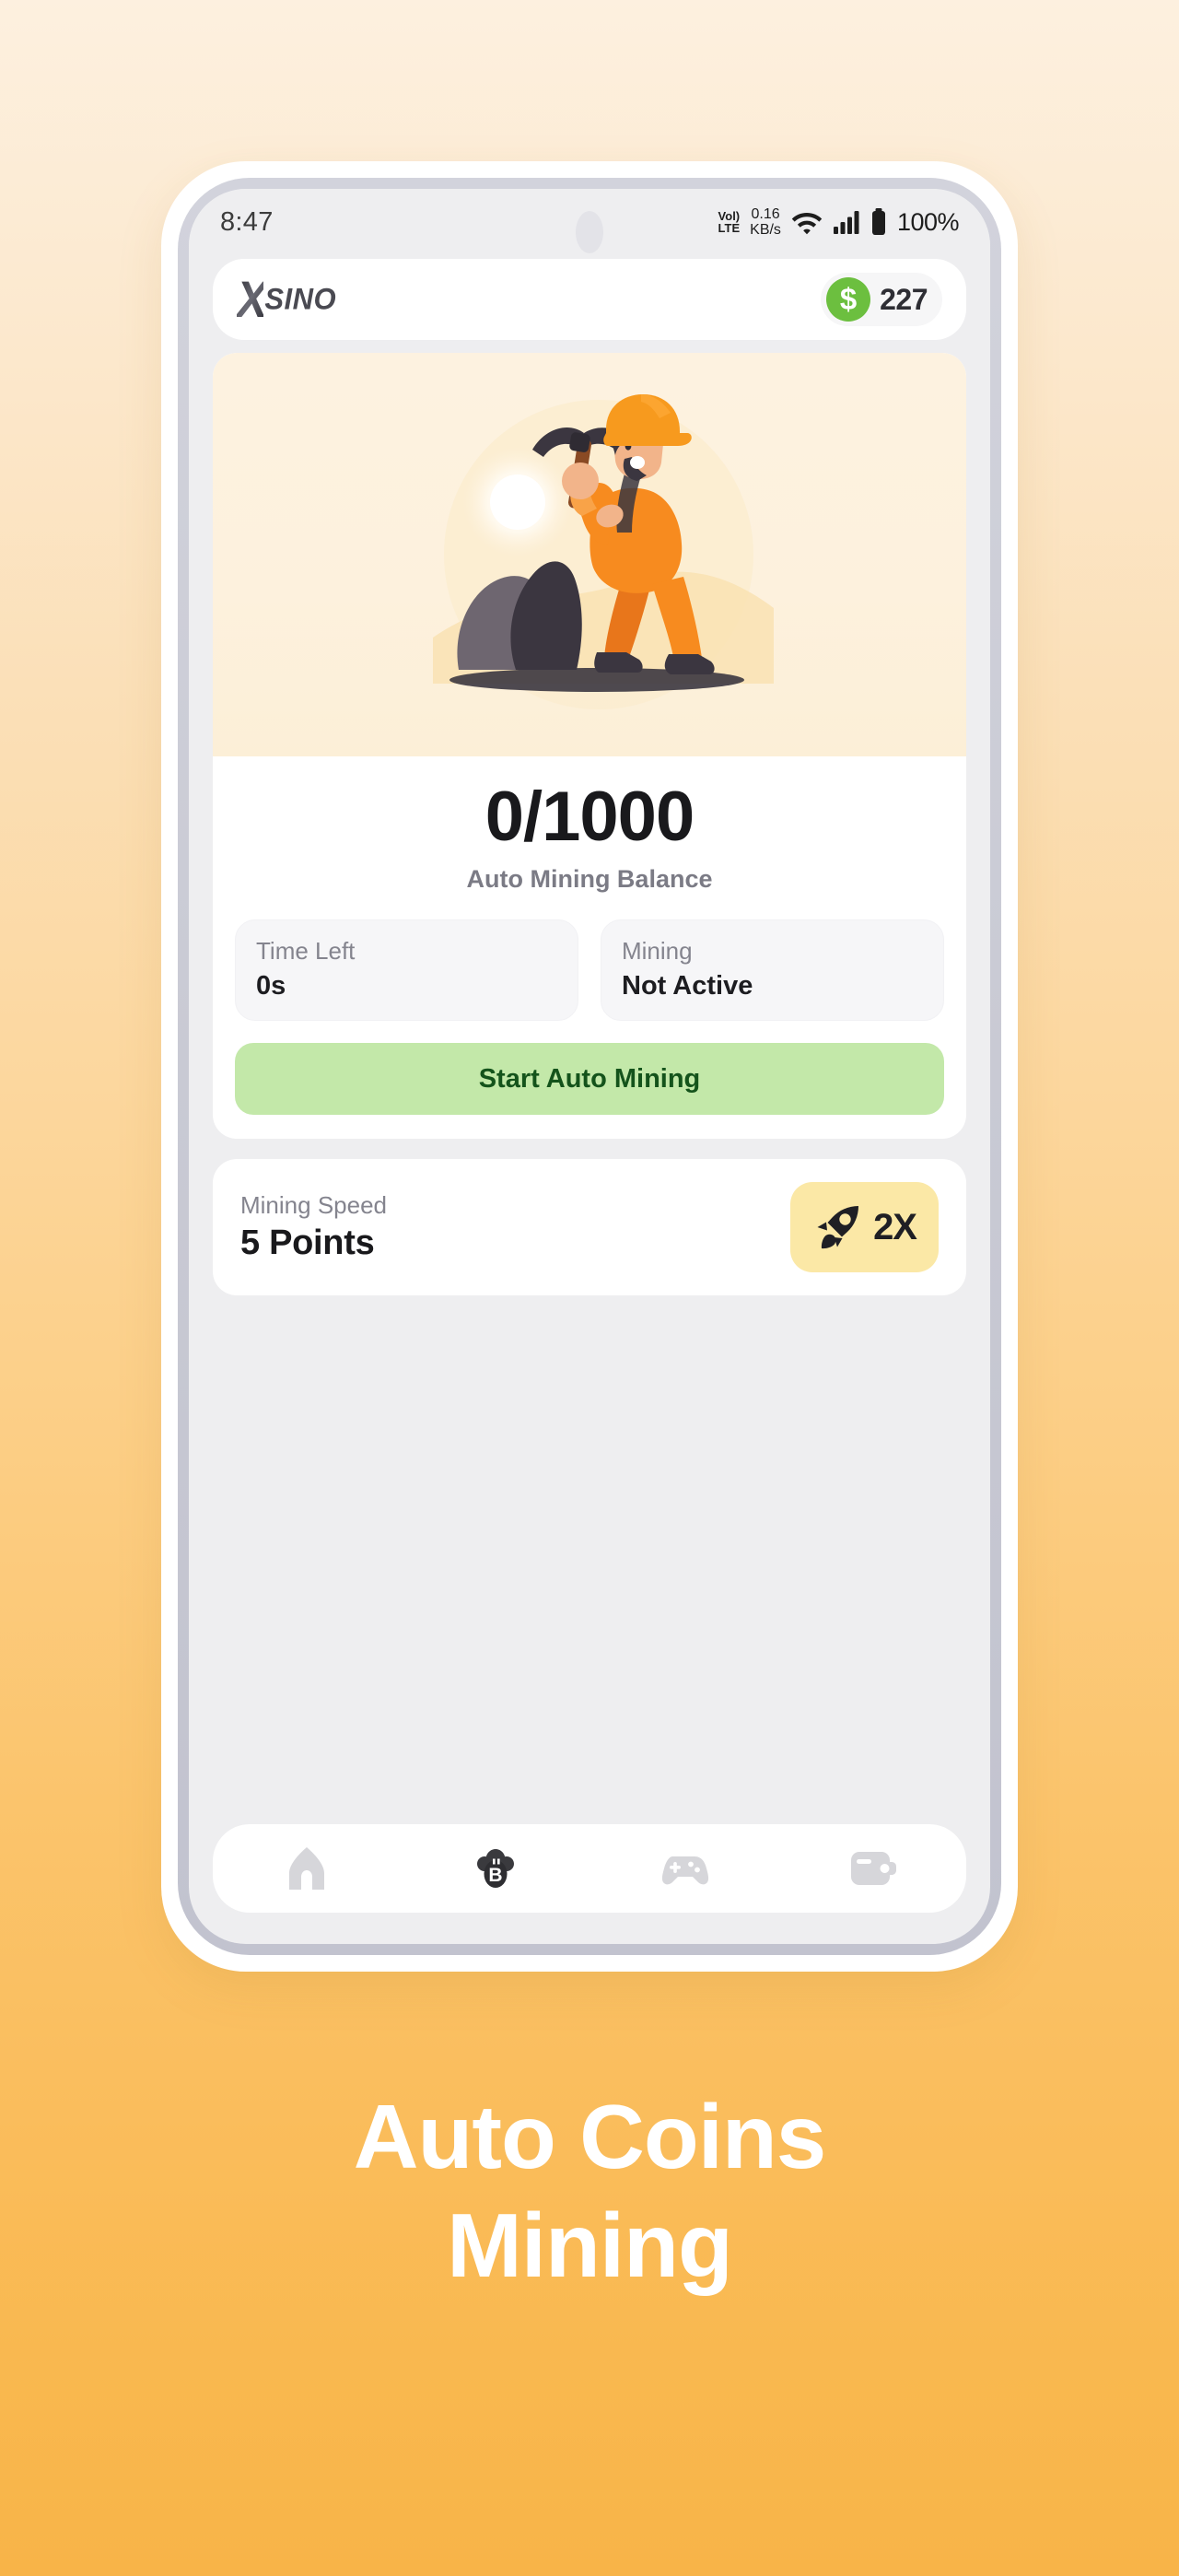  What do you see at coordinates (307, 1243) in the screenshot?
I see `mining-speed-value: 5 Points` at bounding box center [307, 1243].